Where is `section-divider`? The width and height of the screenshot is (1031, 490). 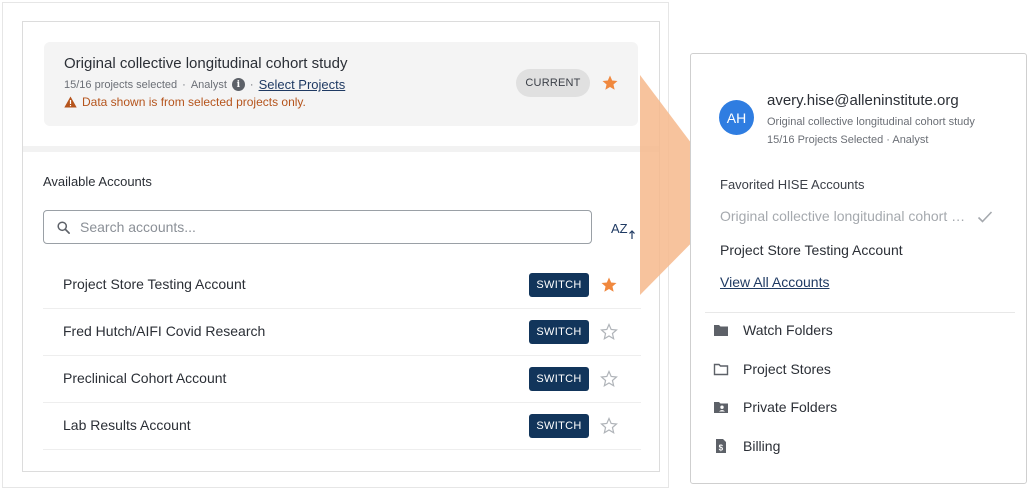
section-divider is located at coordinates (341, 149).